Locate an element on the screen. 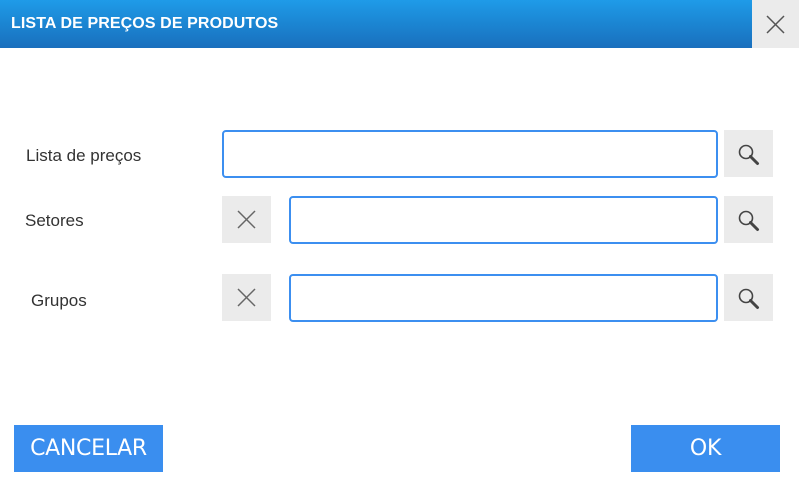 This screenshot has width=799, height=480. close-button is located at coordinates (775, 24).